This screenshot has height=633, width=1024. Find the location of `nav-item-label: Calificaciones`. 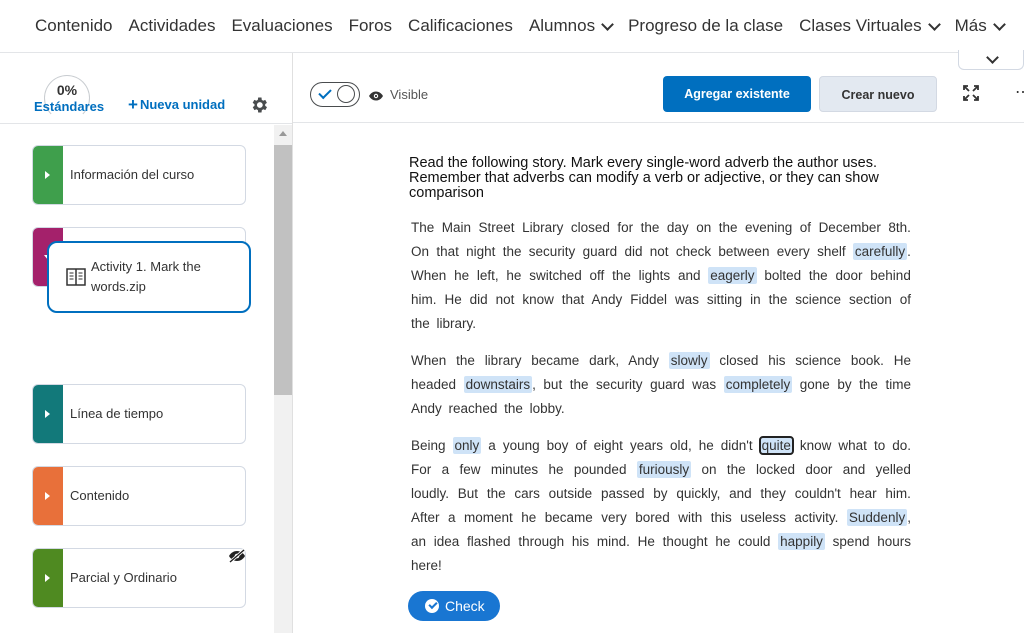

nav-item-label: Calificaciones is located at coordinates (460, 25).